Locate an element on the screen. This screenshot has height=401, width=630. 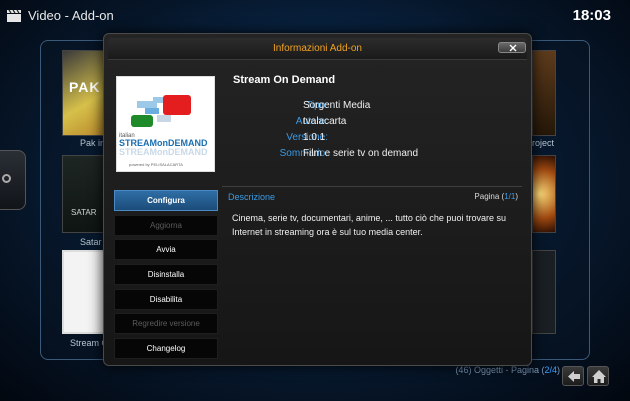
side-menu-tab is located at coordinates (13, 180).